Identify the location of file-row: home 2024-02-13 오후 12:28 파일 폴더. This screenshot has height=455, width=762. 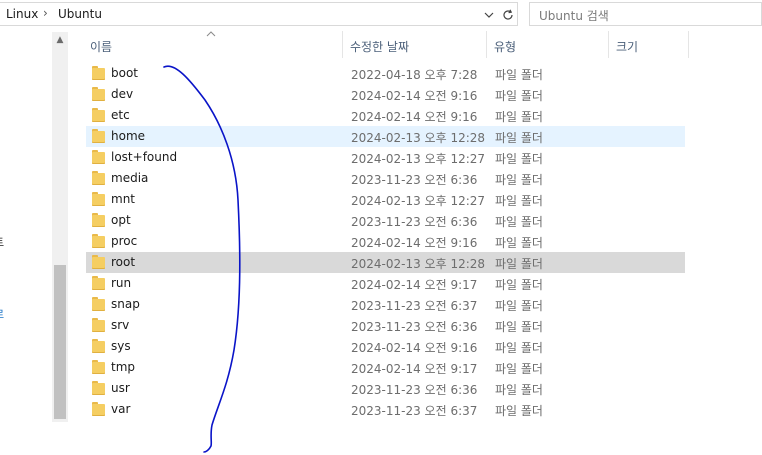
(385, 136).